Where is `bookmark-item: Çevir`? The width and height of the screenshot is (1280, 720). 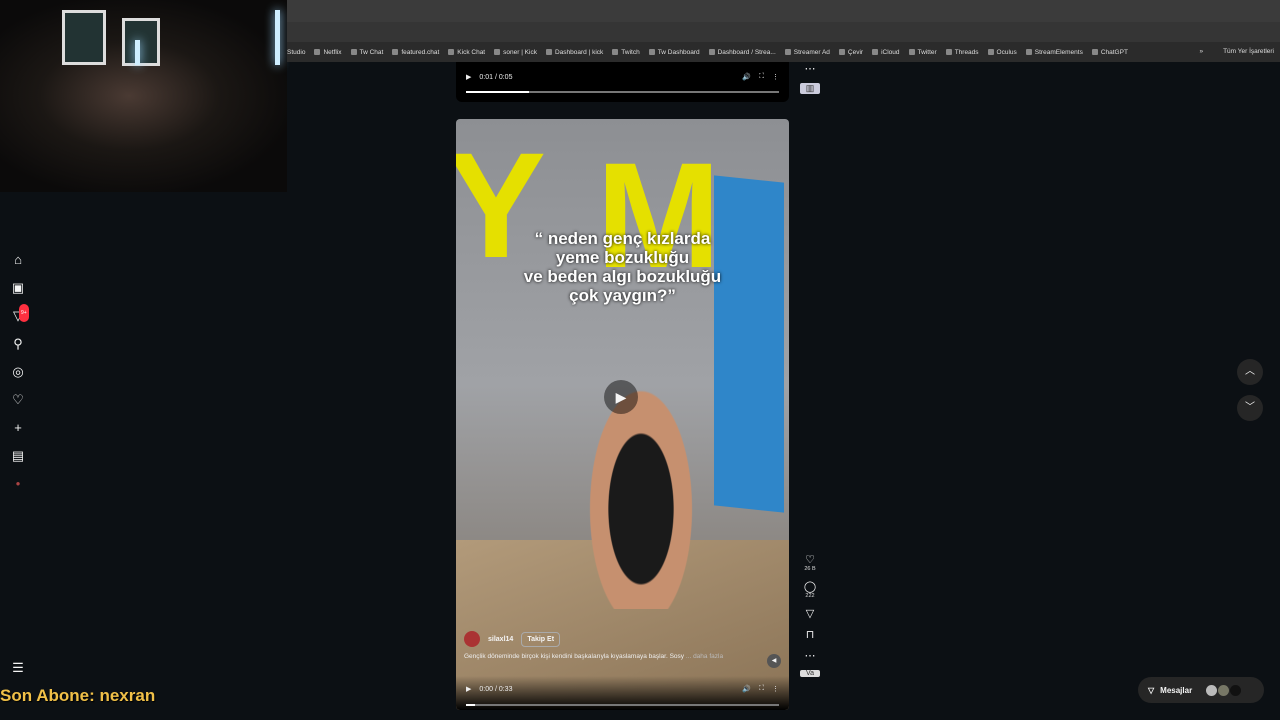
bookmark-item: Çevir is located at coordinates (851, 52).